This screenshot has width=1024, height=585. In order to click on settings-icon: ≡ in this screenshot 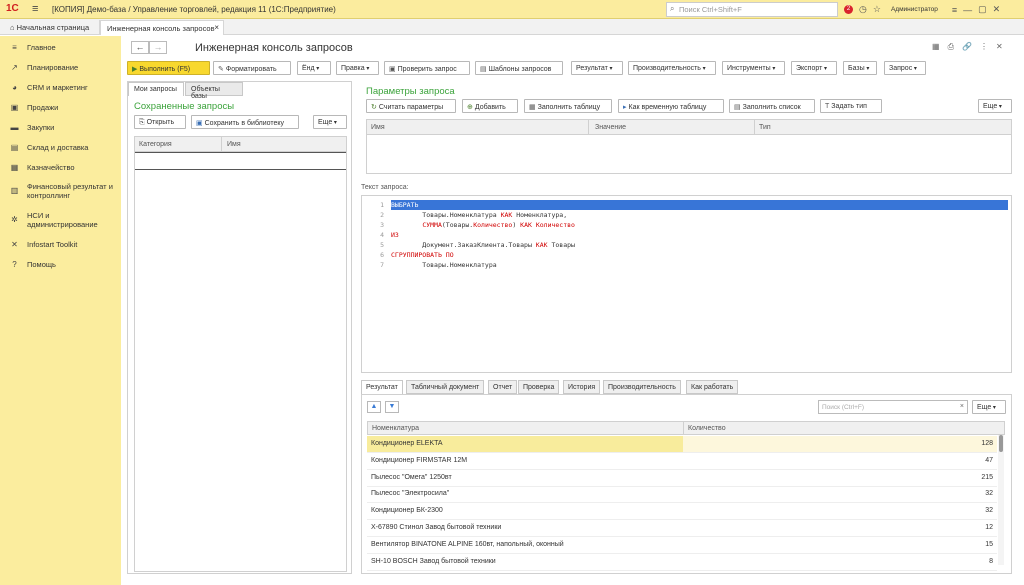, I will do `click(954, 10)`.